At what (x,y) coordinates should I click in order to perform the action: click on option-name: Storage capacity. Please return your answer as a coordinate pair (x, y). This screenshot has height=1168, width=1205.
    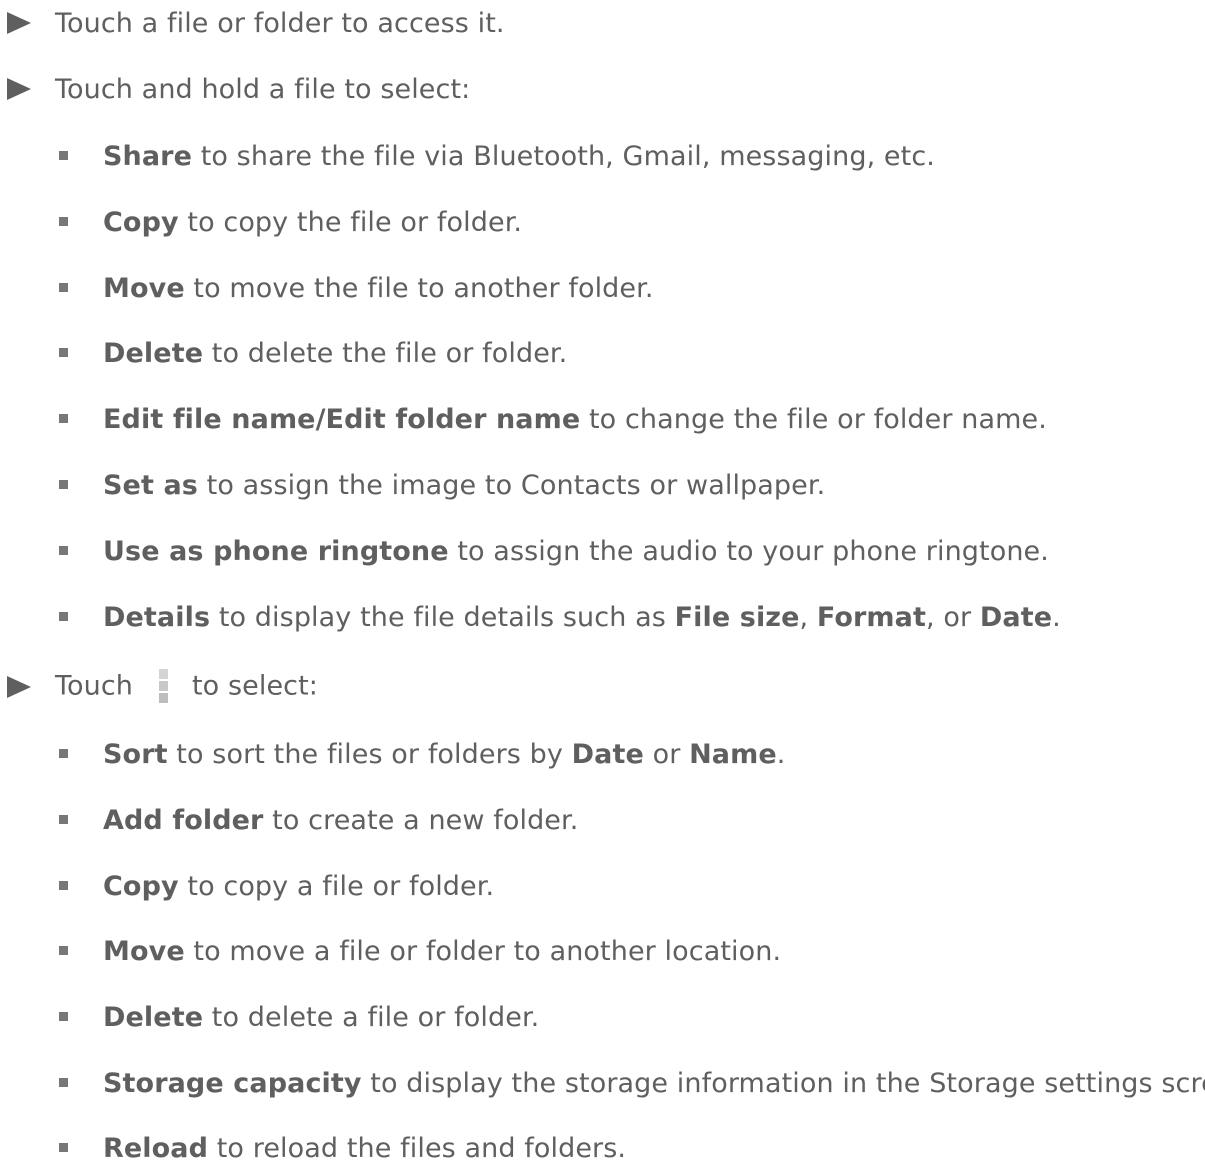
    Looking at the image, I should click on (232, 1083).